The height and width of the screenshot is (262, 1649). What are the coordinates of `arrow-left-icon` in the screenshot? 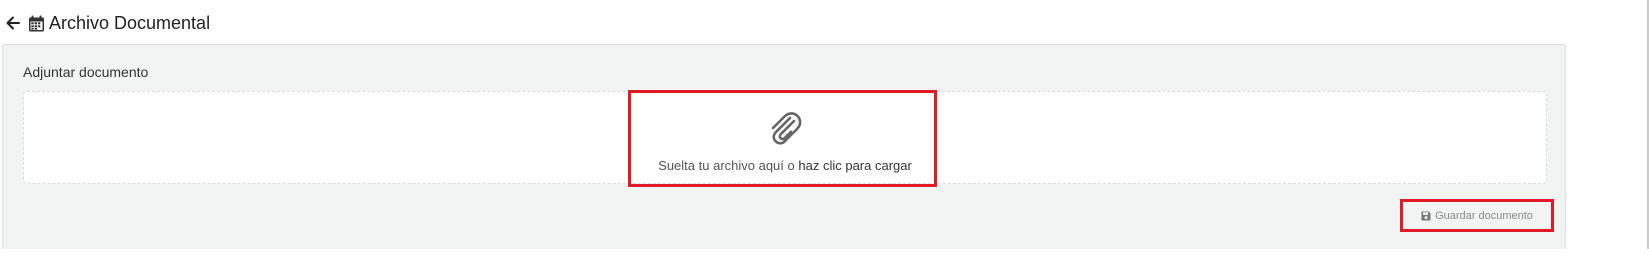 It's located at (13, 23).